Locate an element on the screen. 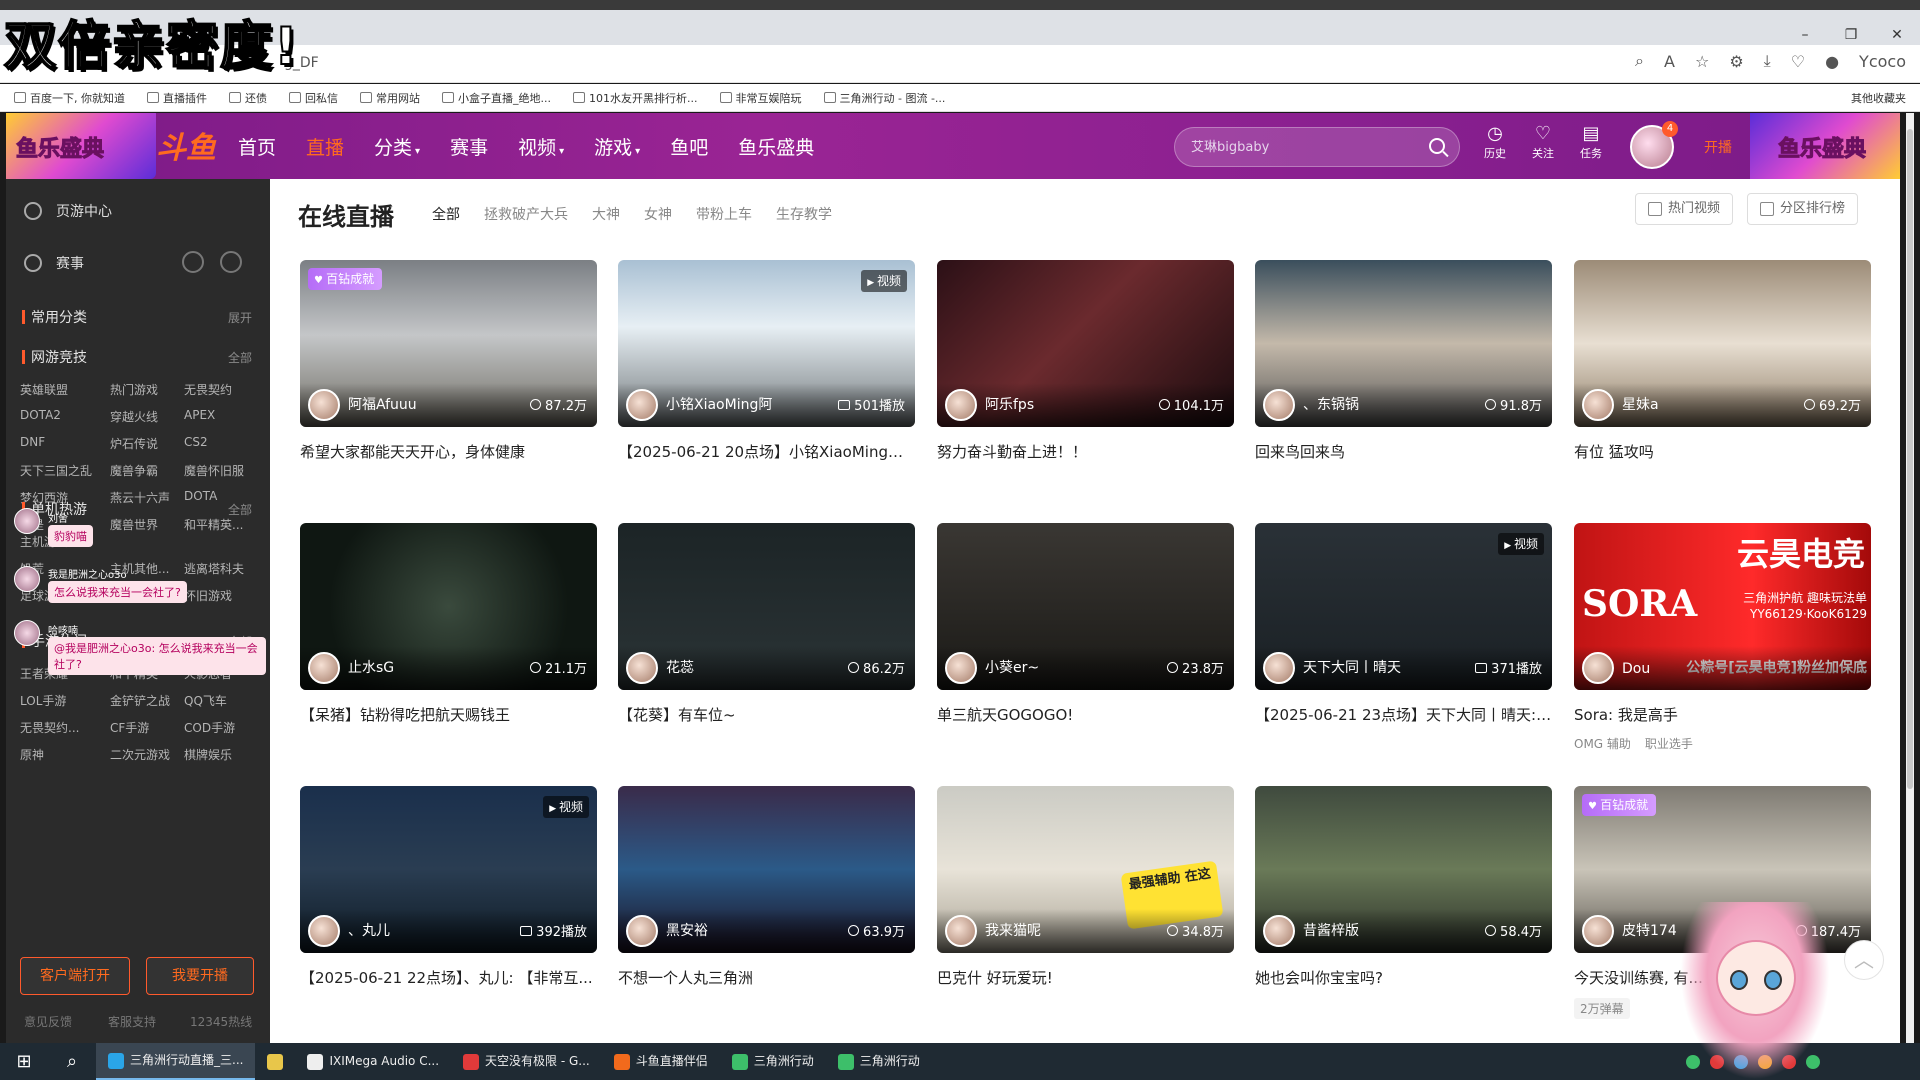  stream-card: 百钻成就阿福Afuuu 87.2万希望大家都能天天开心，身体健康 is located at coordinates (448, 361).